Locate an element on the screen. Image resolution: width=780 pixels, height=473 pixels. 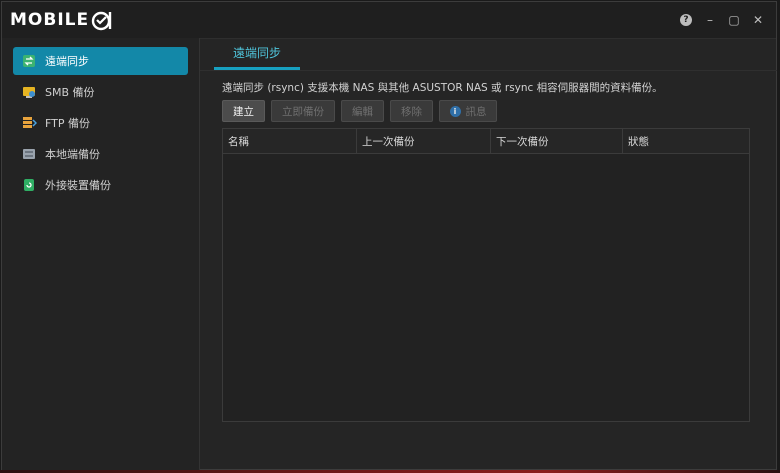
window-controls: ? – ▢ ✕ is located at coordinates (722, 20).